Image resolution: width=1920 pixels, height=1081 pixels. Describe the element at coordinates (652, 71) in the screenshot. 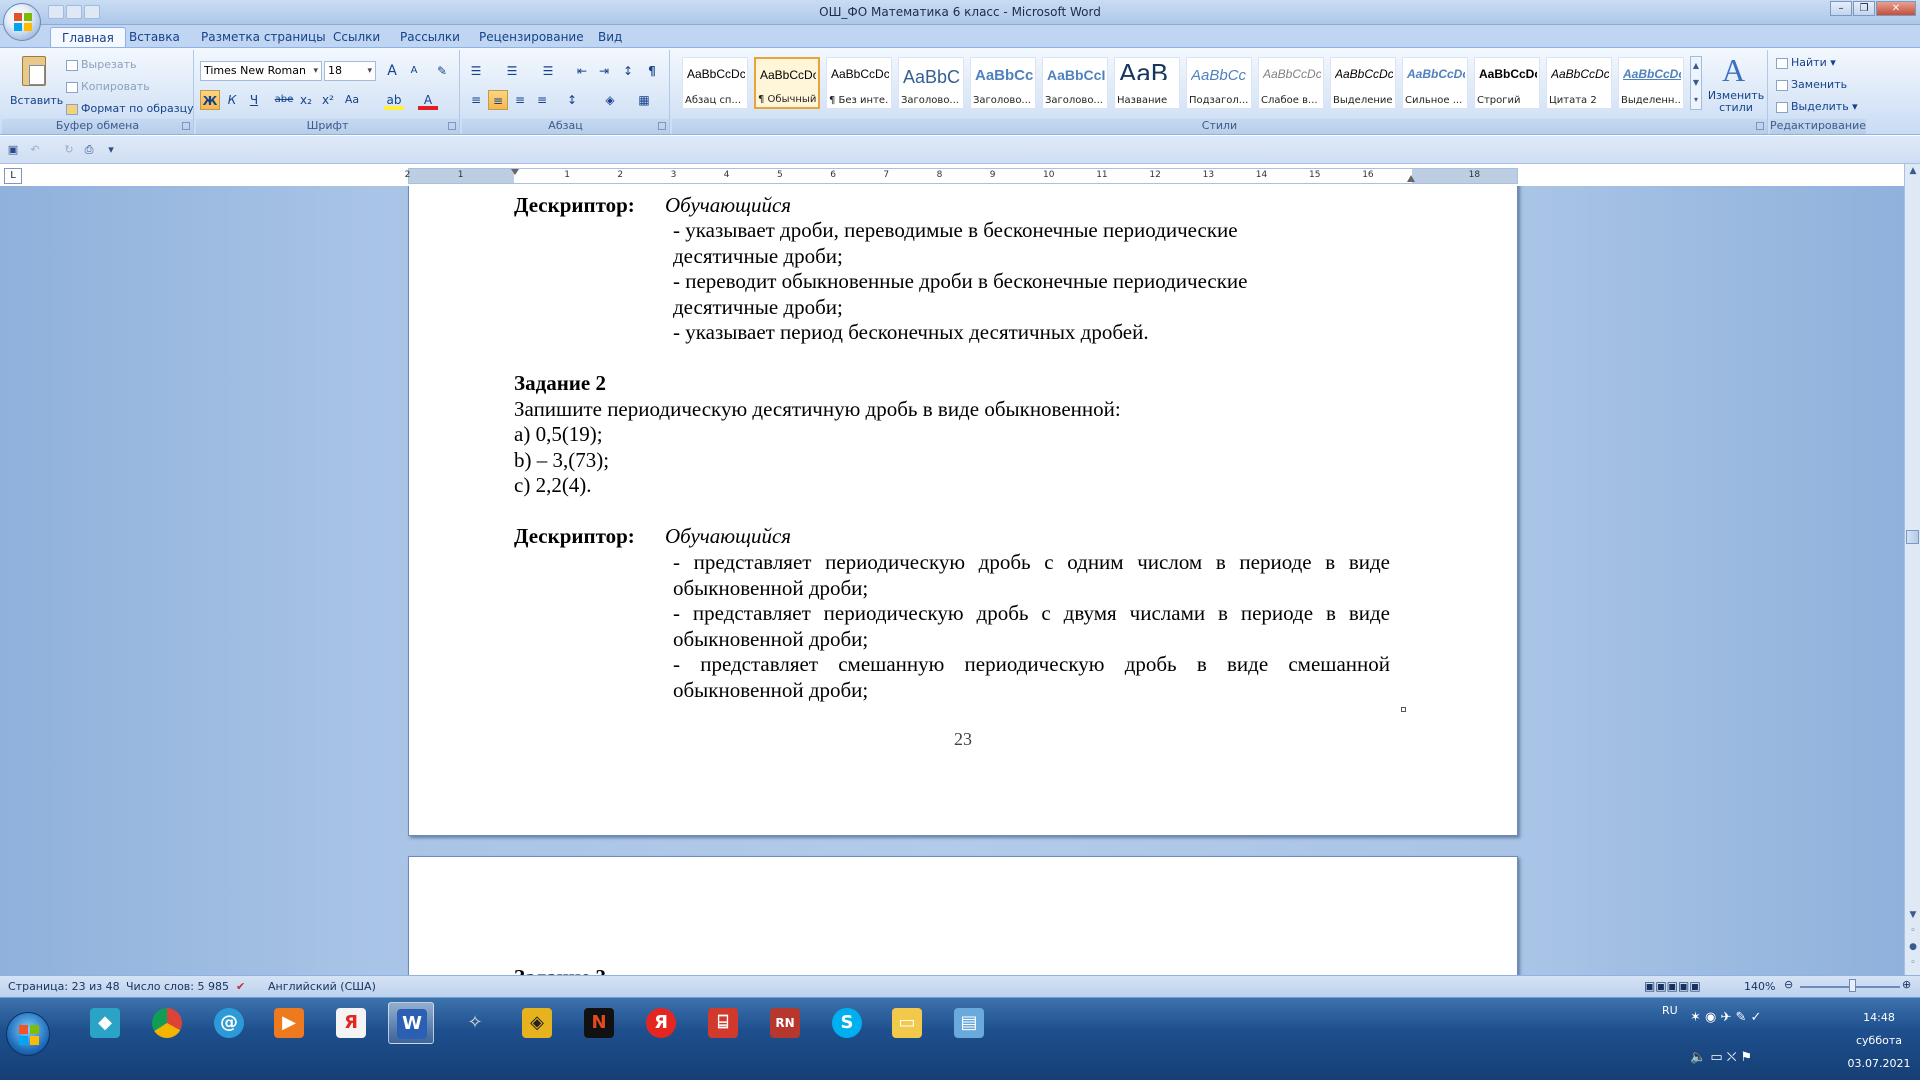

I see `show-marks-button: ¶` at that location.